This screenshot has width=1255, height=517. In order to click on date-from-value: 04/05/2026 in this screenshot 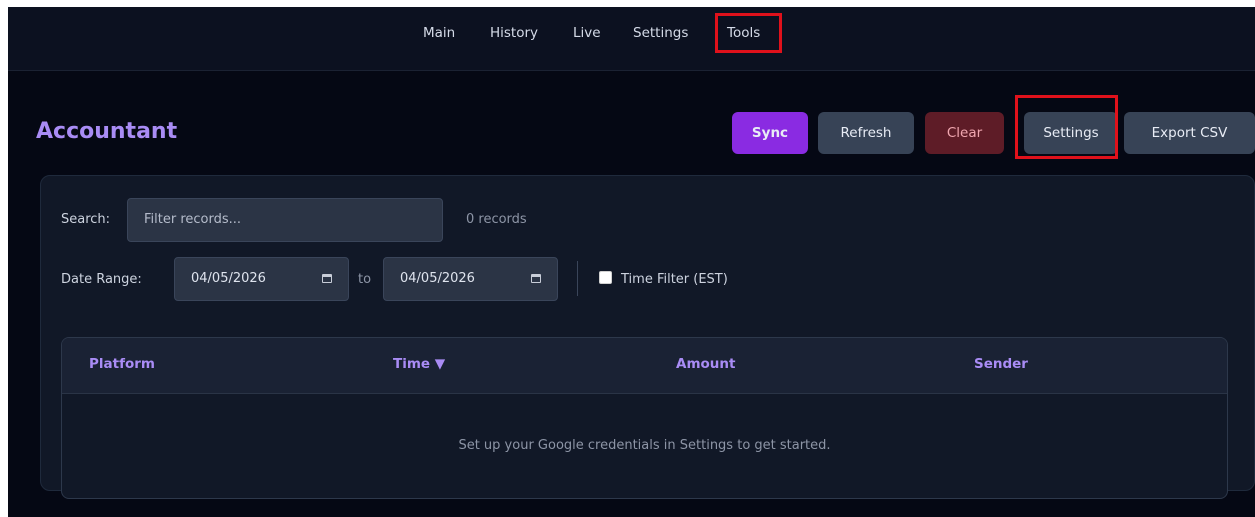, I will do `click(228, 278)`.